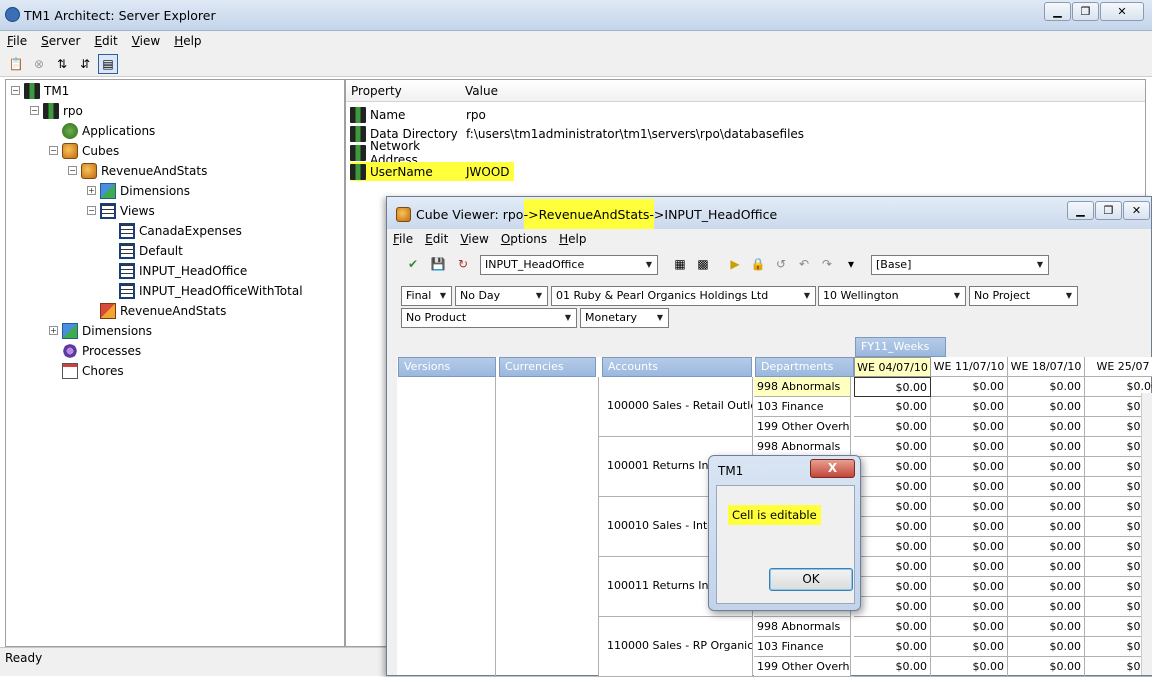 The width and height of the screenshot is (1152, 677). Describe the element at coordinates (892, 296) in the screenshot. I see `filter-location: 10 Wellington ▼` at that location.